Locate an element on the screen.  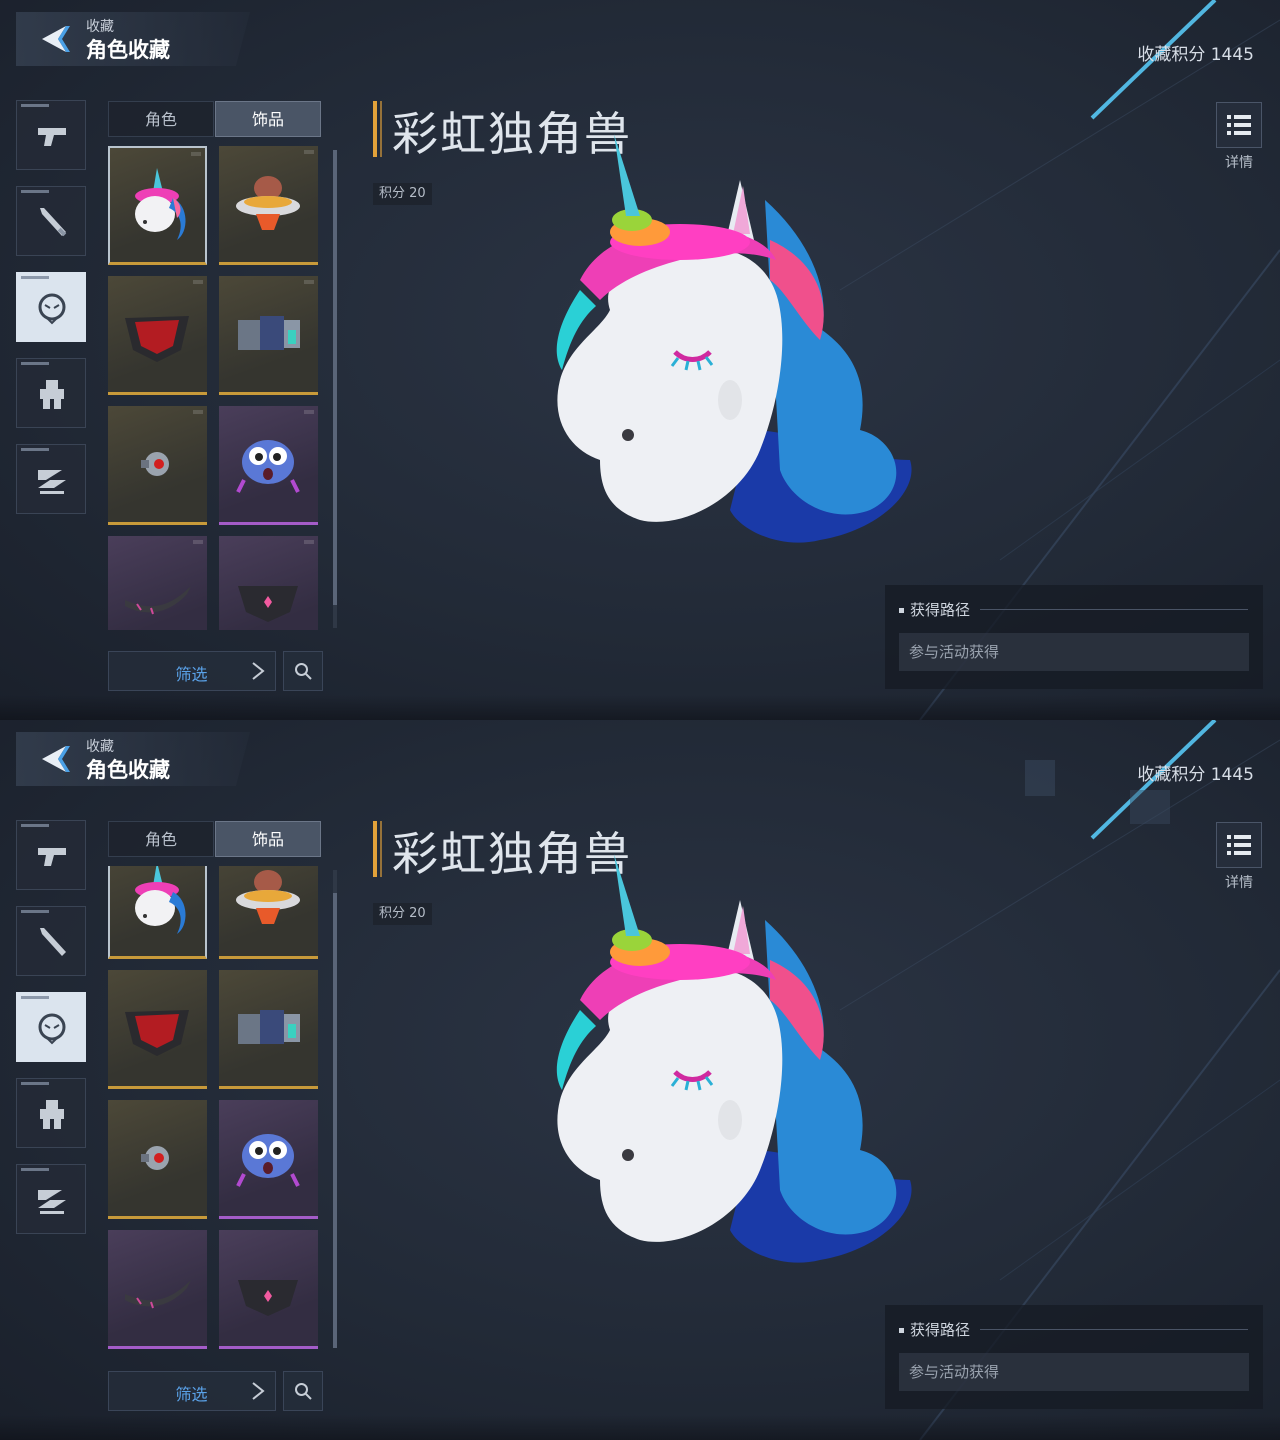
red-mask-icon is located at coordinates (157, 1033).